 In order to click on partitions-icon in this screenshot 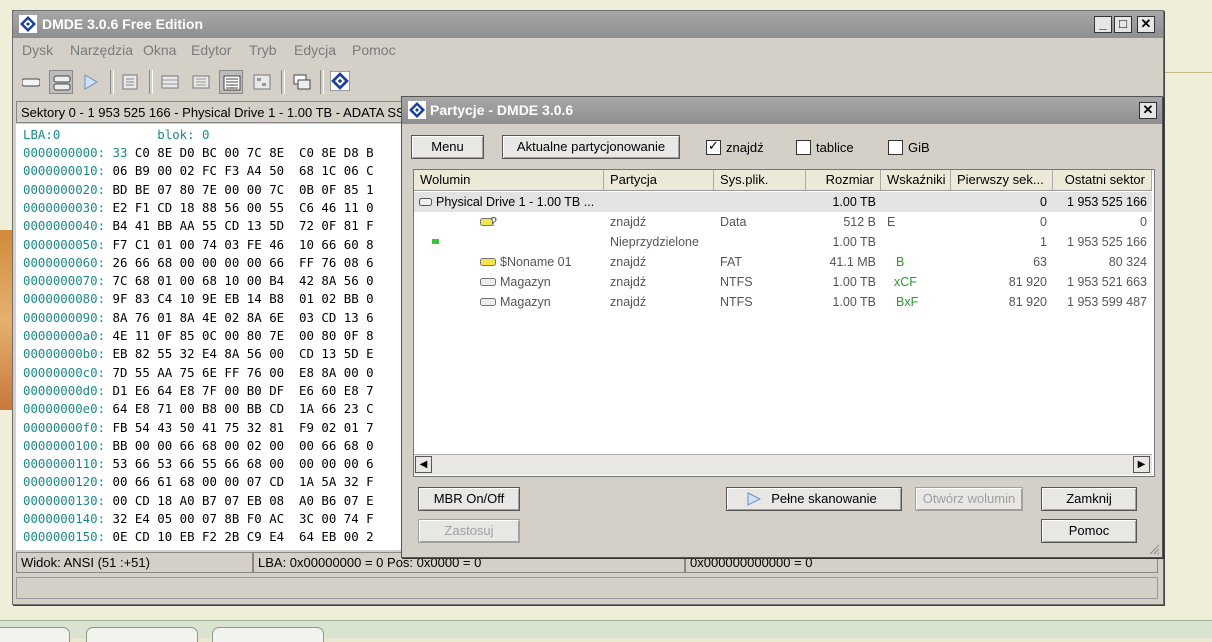, I will do `click(61, 82)`.